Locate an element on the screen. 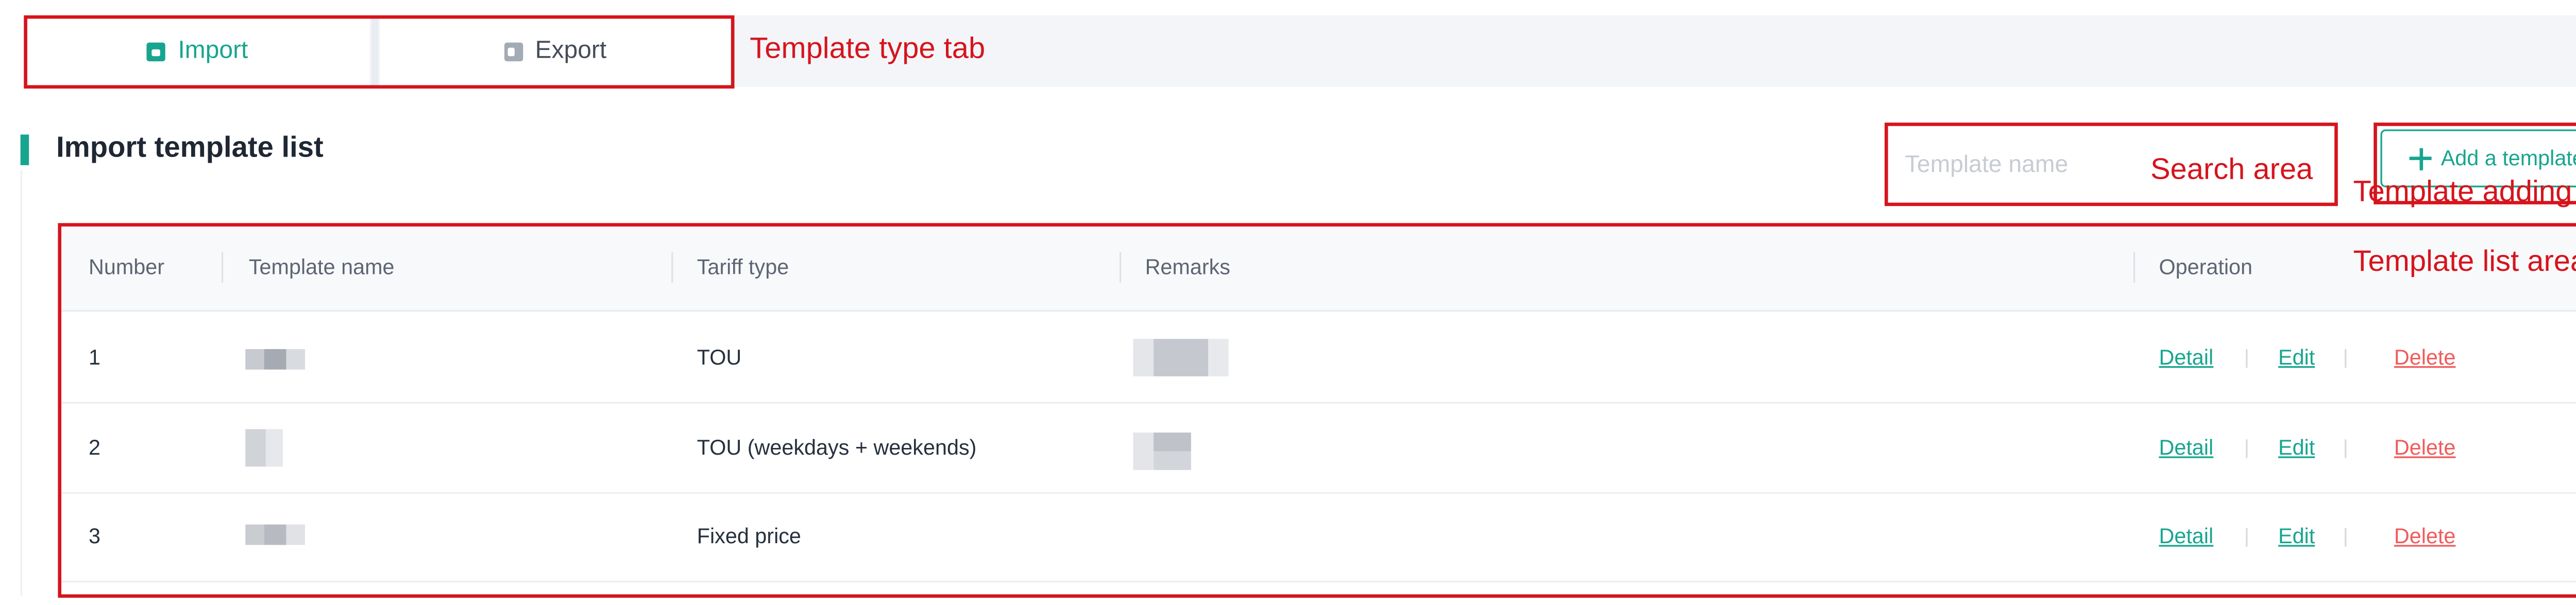 The image size is (2576, 605). section-accent-bar is located at coordinates (24, 149).